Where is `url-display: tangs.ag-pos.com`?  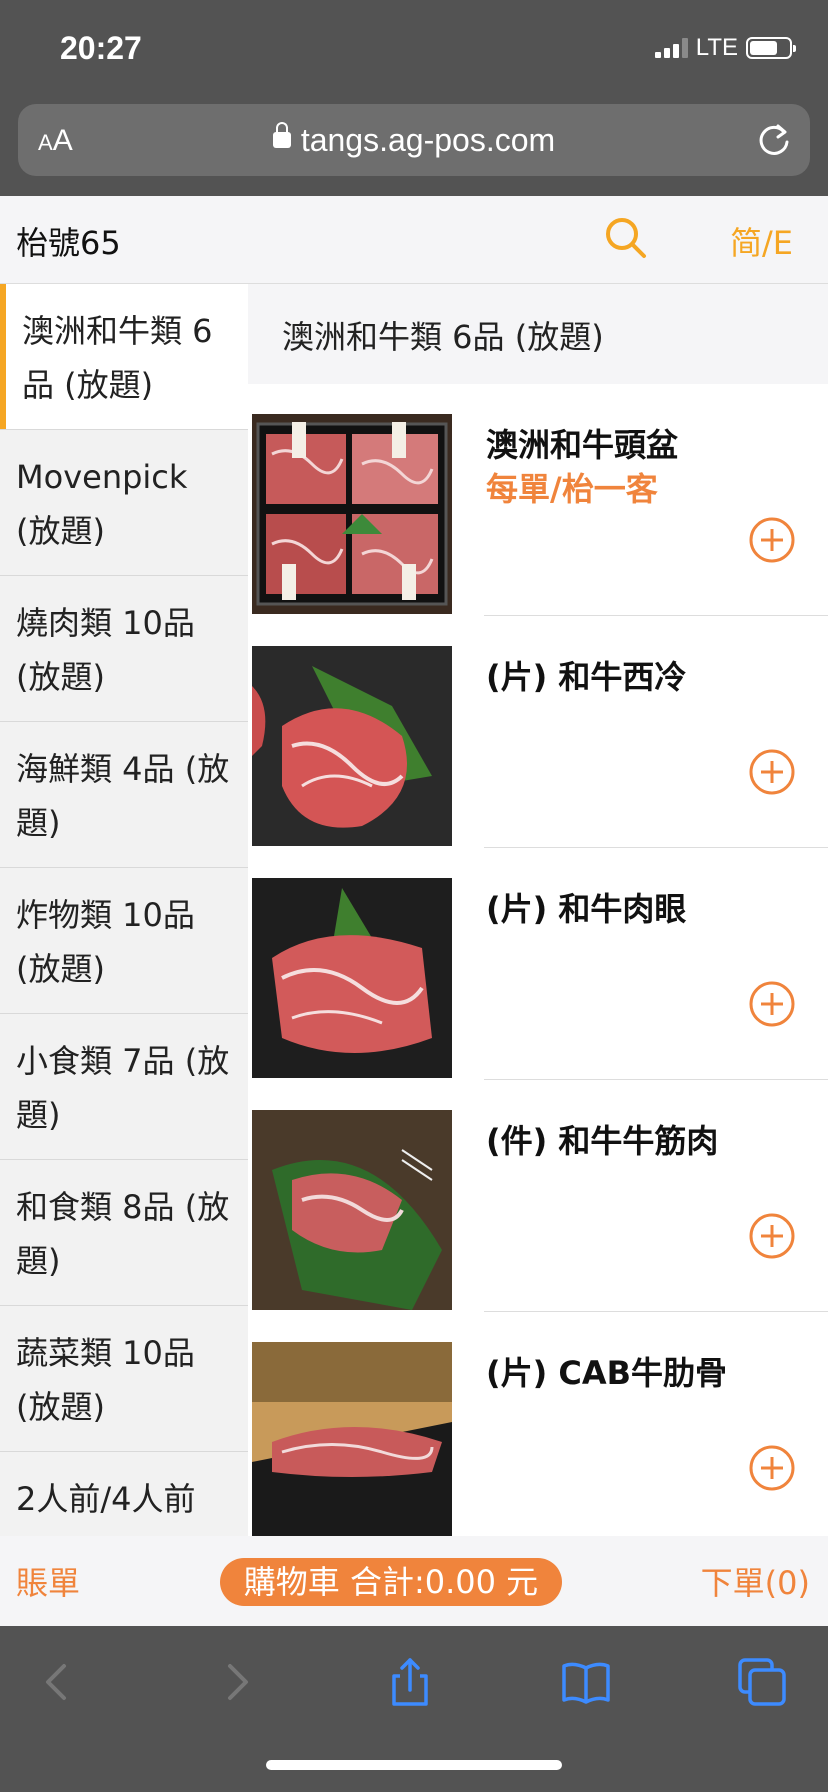 url-display: tangs.ag-pos.com is located at coordinates (414, 140).